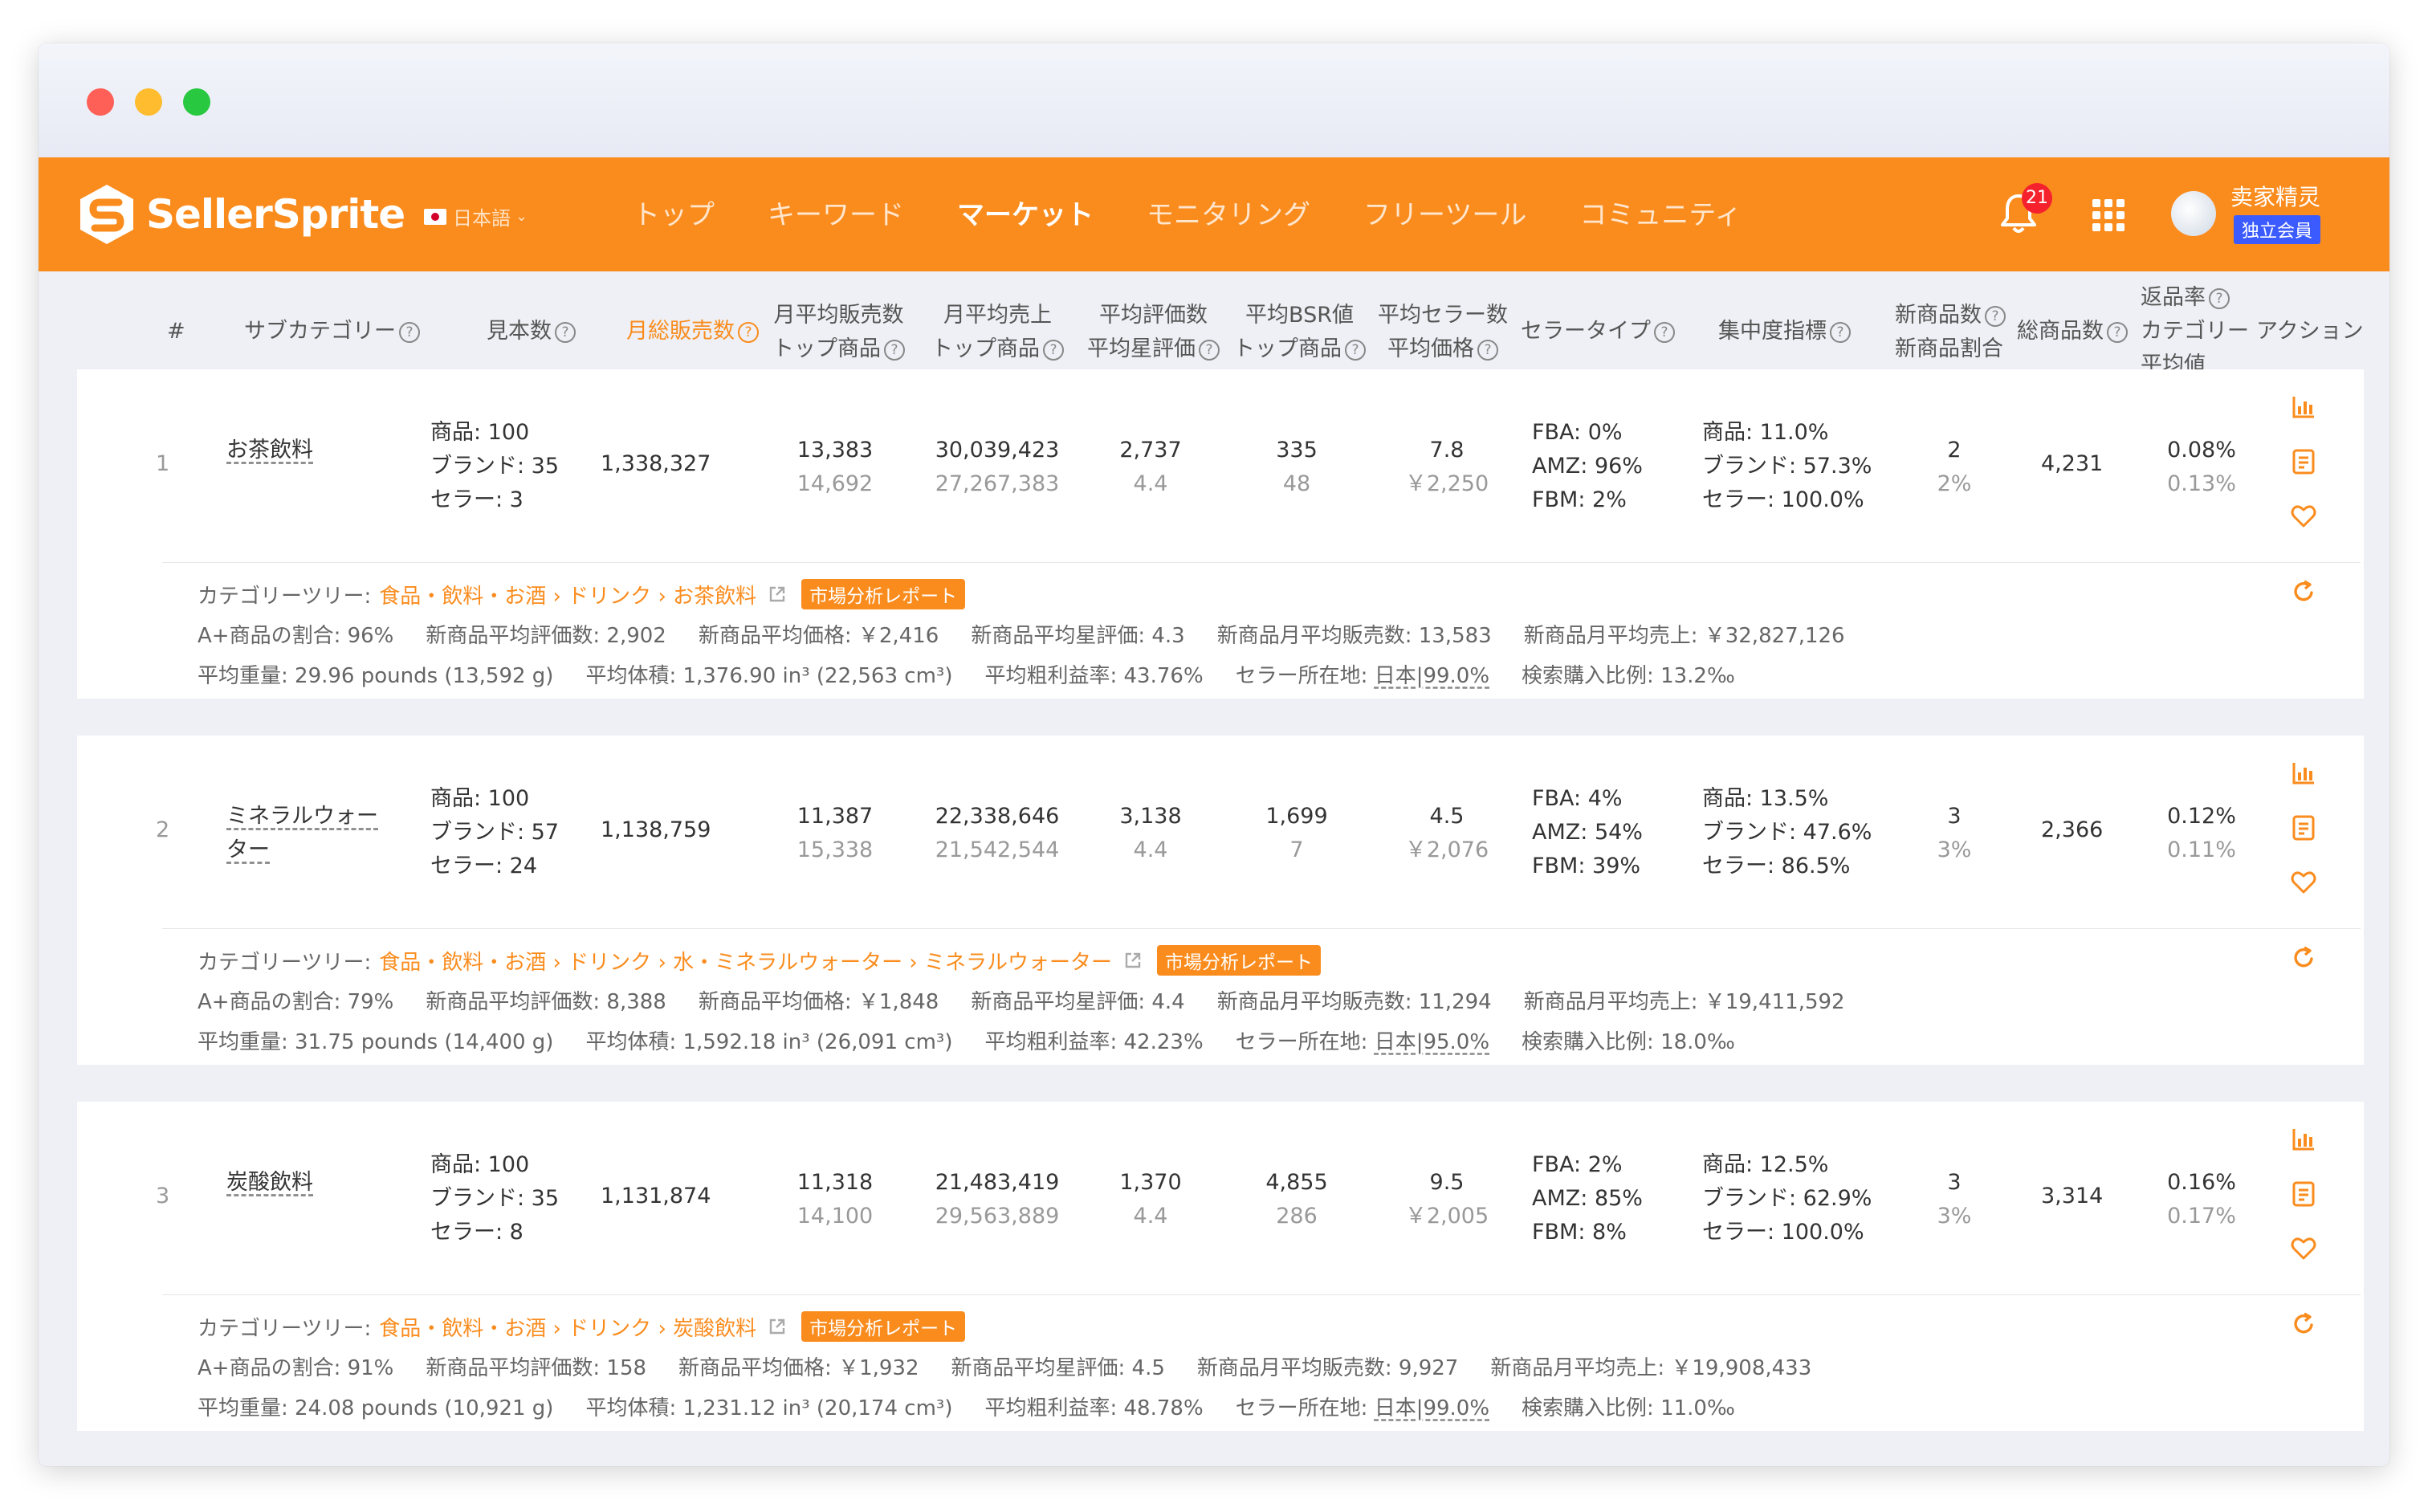 The width and height of the screenshot is (2428, 1512). Describe the element at coordinates (1579, 1232) in the screenshot. I see `seller-type-fbm: FBM: 8%` at that location.